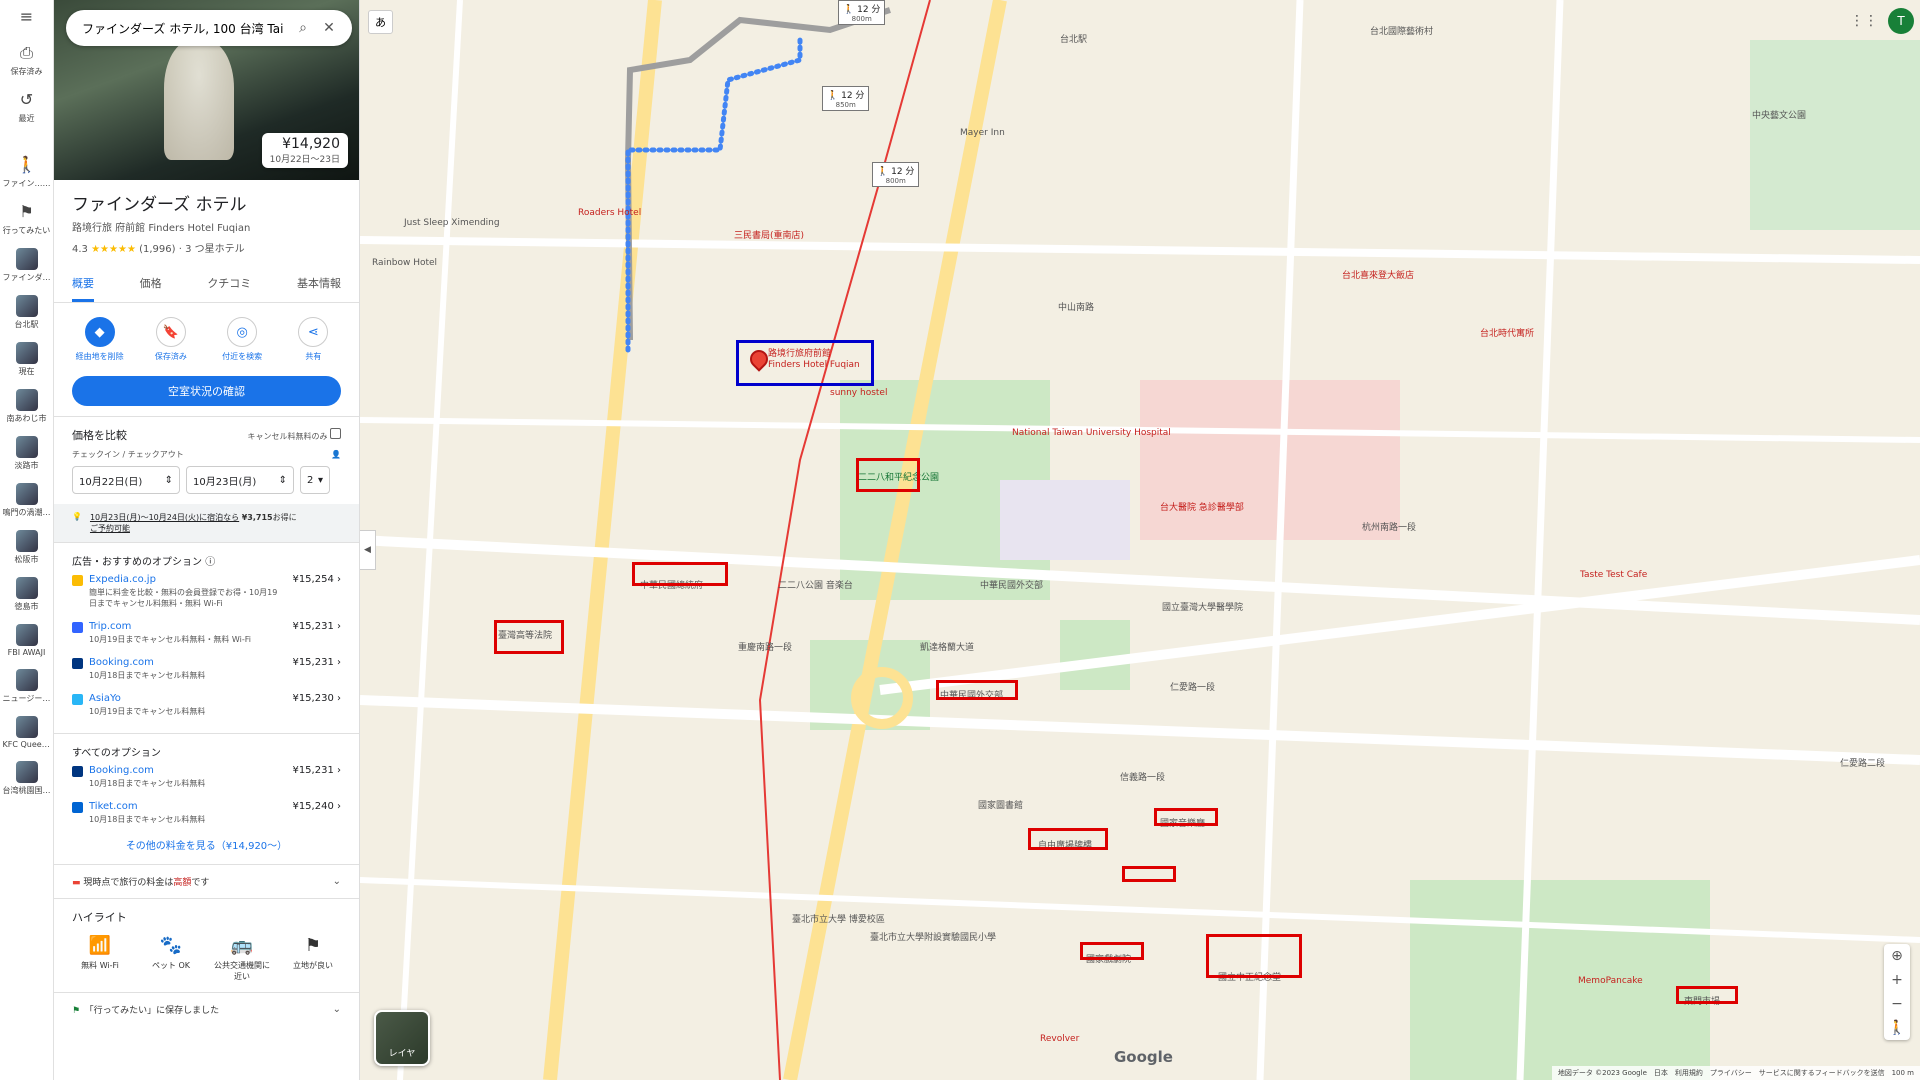 This screenshot has width=1920, height=1080. Describe the element at coordinates (1613, 575) in the screenshot. I see `map-place-label: Taste Test Cafe` at that location.